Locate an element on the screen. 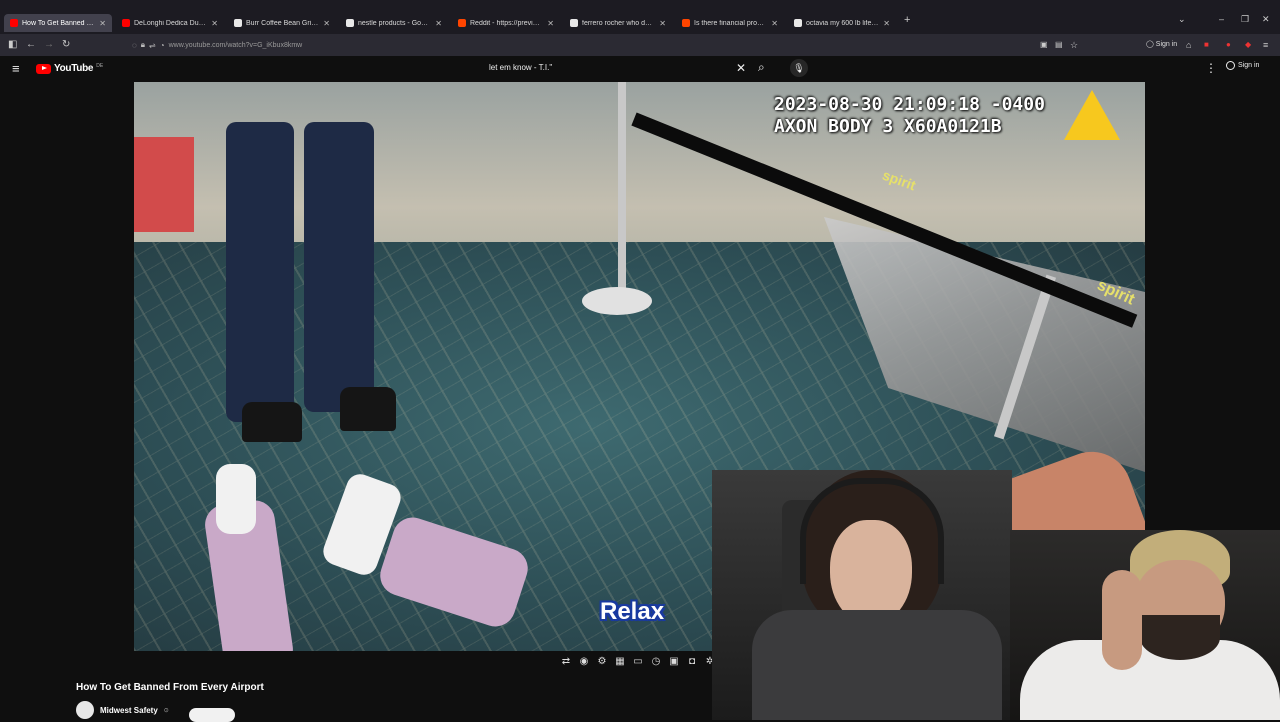 Image resolution: width=1280 pixels, height=722 pixels. tab-title: Burr Coffee Bean Grinders | Bre is located at coordinates (283, 23).